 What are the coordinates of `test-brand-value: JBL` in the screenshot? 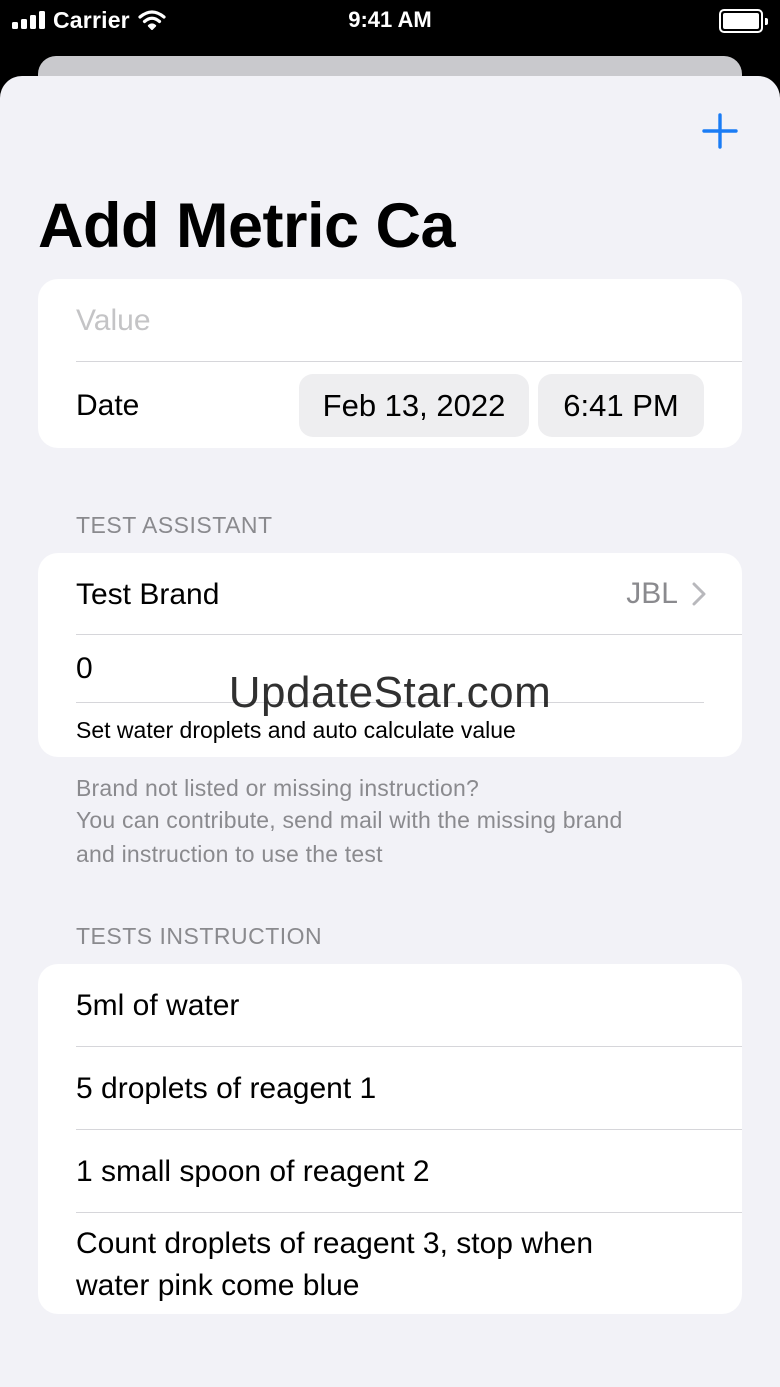 It's located at (666, 594).